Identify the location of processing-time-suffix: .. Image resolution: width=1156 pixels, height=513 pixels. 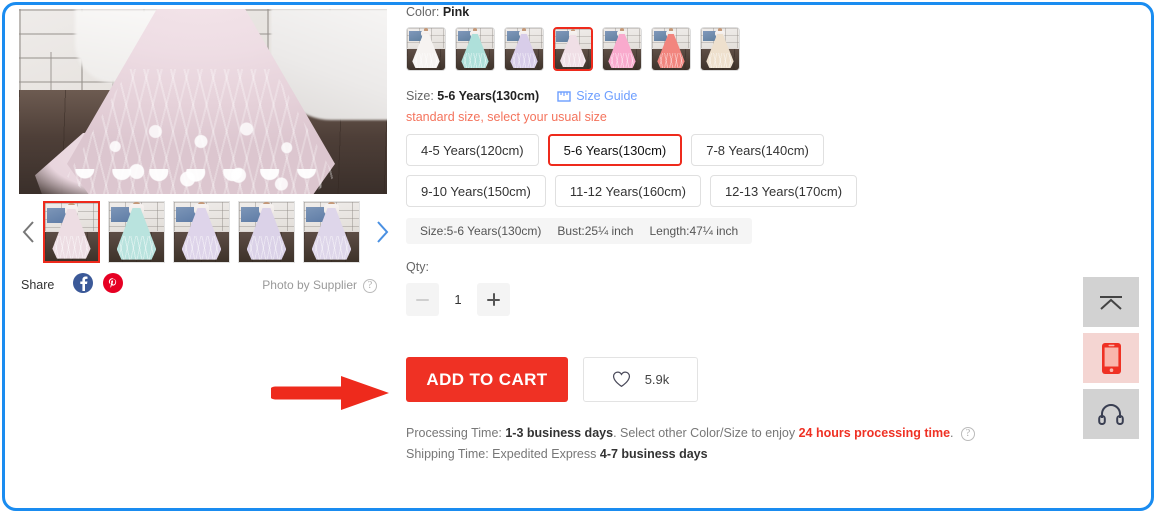
(952, 433).